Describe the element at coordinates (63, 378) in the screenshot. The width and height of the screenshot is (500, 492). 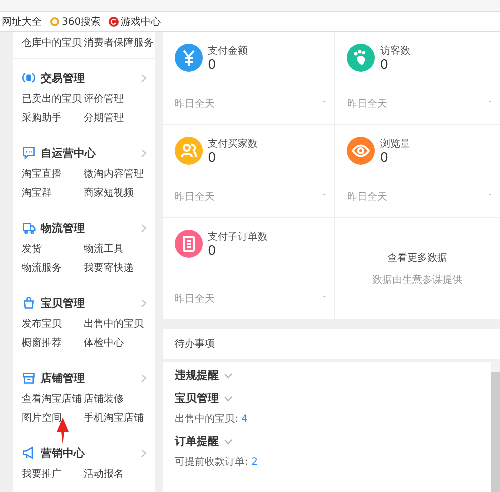
I see `section-title: 店铺管理` at that location.